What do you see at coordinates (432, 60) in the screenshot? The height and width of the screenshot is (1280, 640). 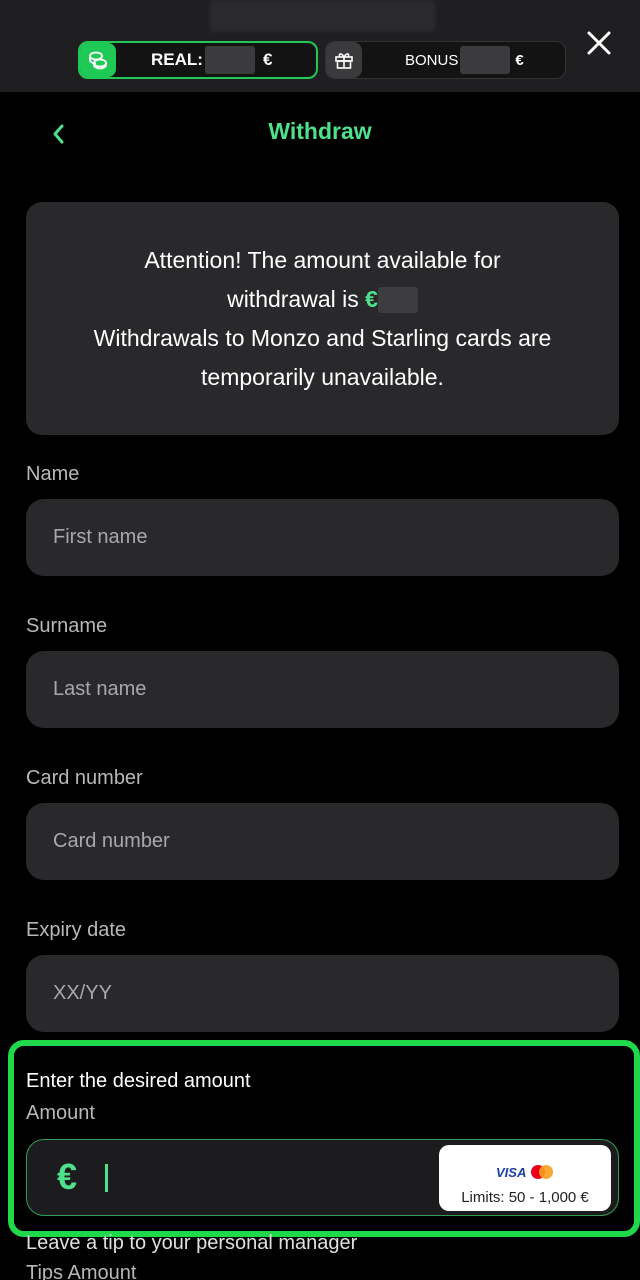 I see `bonus-balance-label: BONUS` at bounding box center [432, 60].